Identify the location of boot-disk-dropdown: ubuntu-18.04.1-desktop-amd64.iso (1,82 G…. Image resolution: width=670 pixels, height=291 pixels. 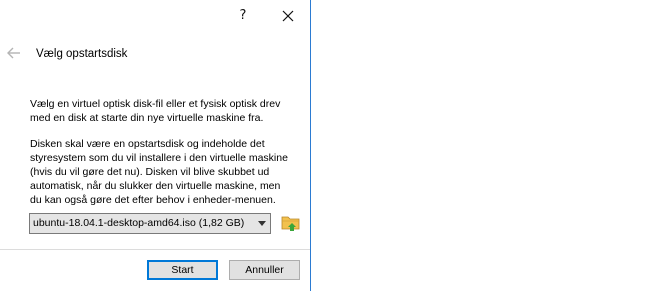
(150, 223).